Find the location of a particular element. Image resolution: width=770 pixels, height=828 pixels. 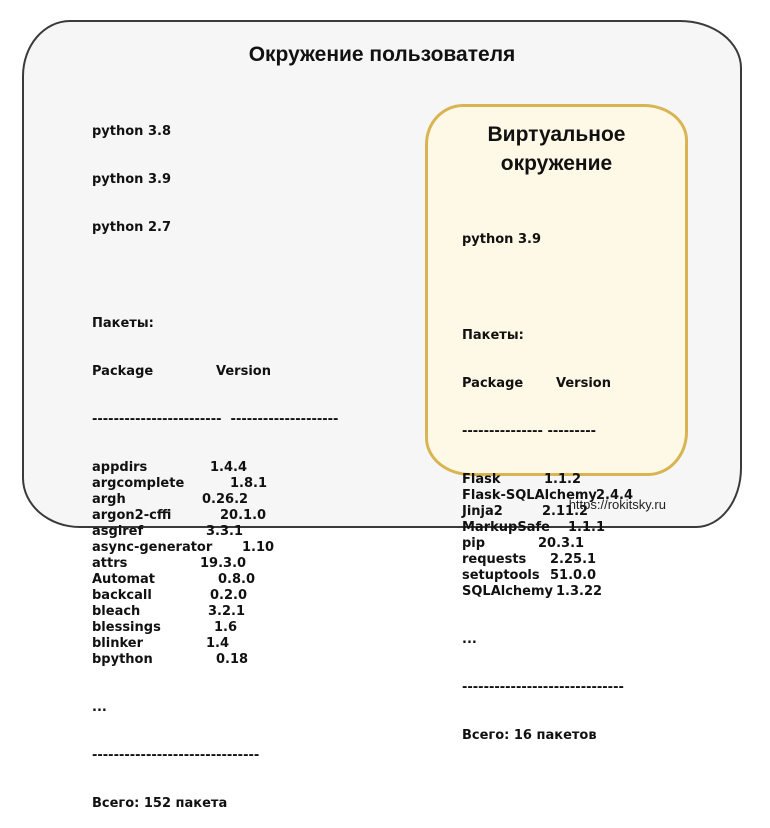

package-row: argon2-cffi 20.1.0 is located at coordinates (227, 516).